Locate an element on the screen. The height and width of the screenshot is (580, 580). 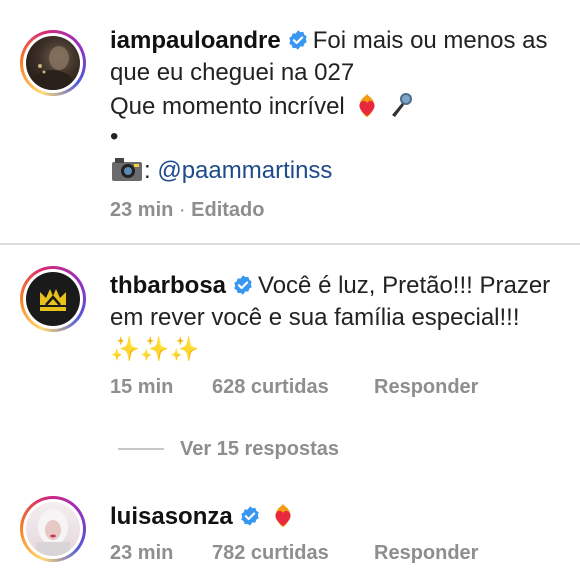
edited-label: Editado is located at coordinates (228, 210).